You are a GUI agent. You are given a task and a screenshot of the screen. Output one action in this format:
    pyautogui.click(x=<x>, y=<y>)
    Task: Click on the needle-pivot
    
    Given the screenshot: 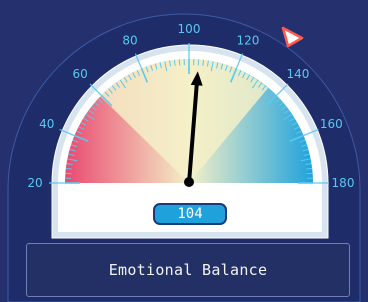 What is the action you would take?
    pyautogui.click(x=189, y=182)
    